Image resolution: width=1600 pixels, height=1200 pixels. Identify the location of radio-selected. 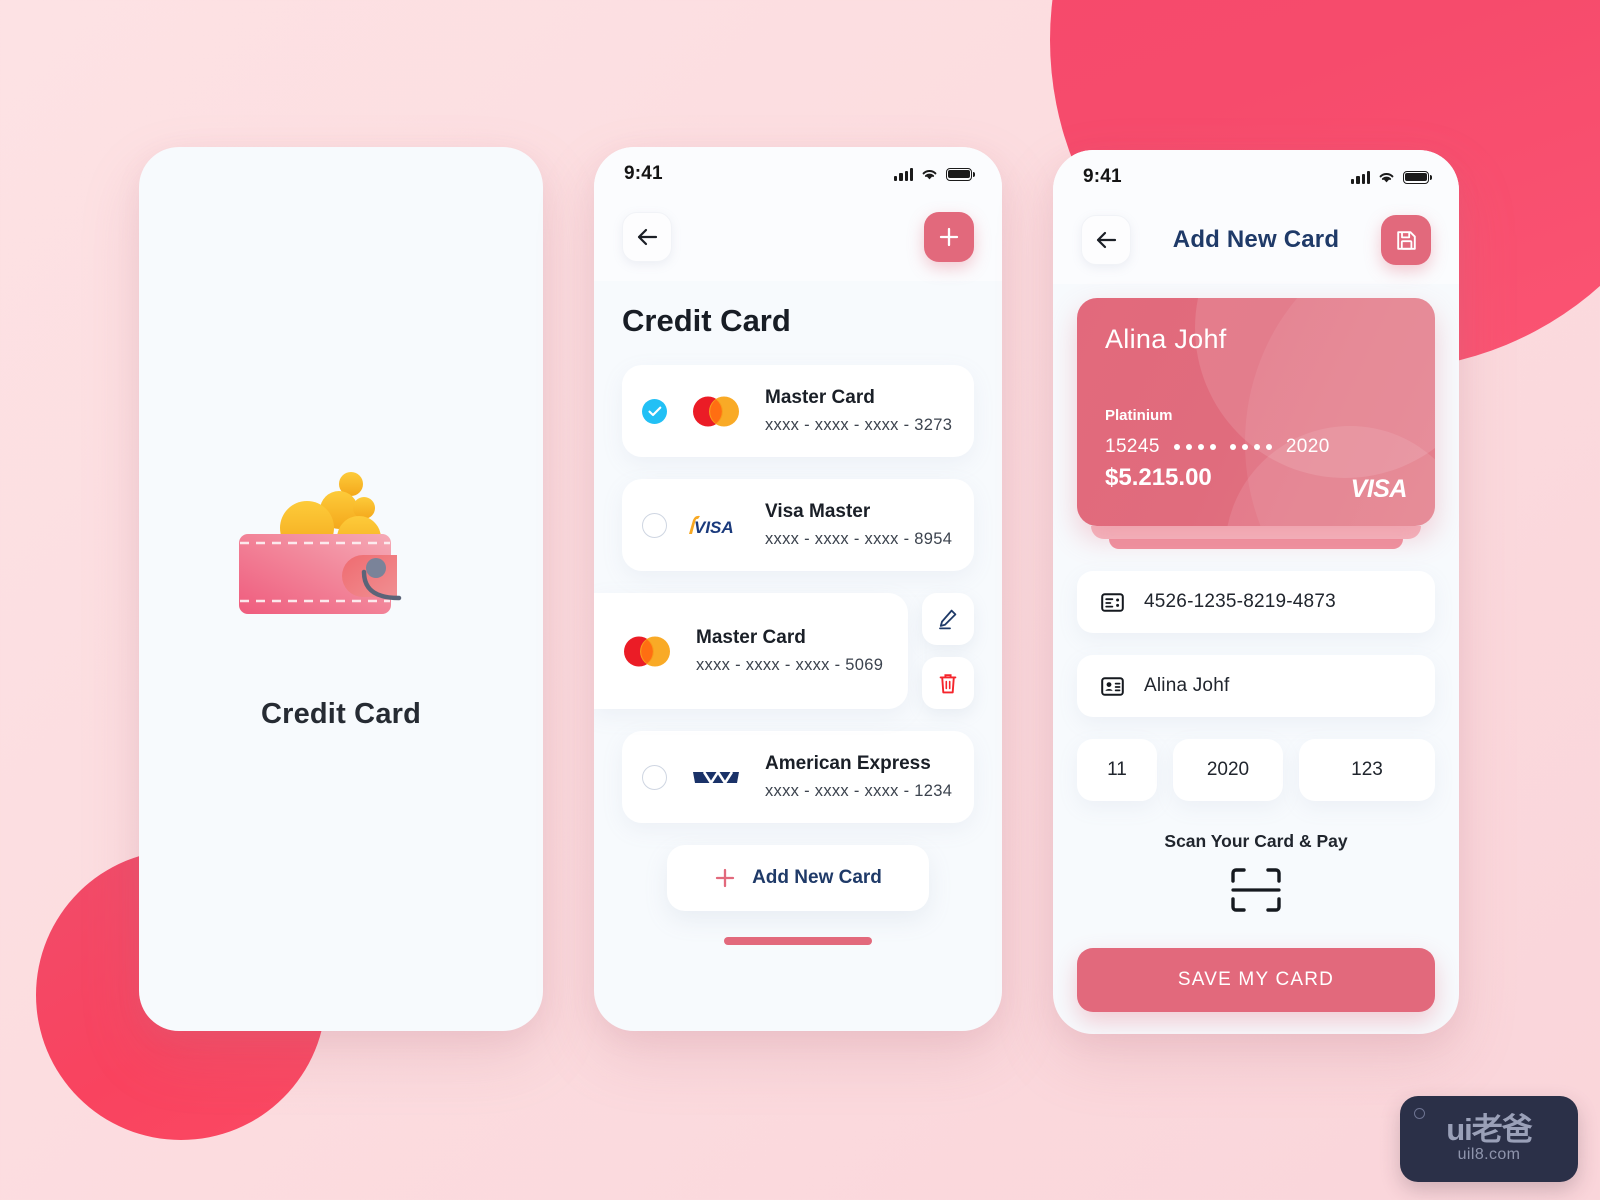
(654, 411).